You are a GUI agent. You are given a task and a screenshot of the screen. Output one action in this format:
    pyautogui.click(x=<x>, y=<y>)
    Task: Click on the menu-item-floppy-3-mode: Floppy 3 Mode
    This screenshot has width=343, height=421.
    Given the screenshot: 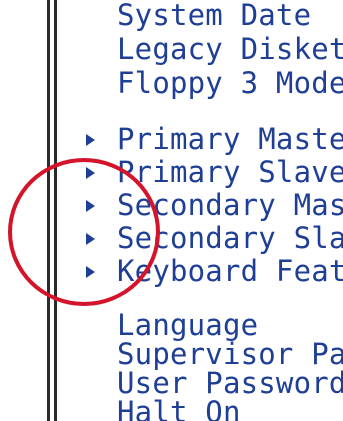 What is the action you would take?
    pyautogui.click(x=201, y=83)
    